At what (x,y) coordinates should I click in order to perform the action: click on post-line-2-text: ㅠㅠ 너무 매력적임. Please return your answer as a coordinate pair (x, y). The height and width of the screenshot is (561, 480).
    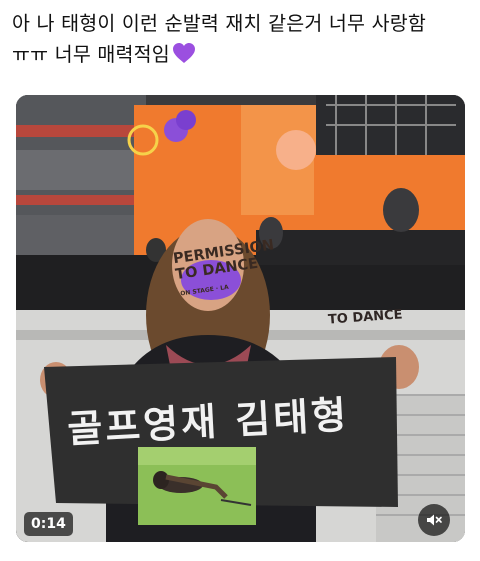
    Looking at the image, I should click on (91, 54).